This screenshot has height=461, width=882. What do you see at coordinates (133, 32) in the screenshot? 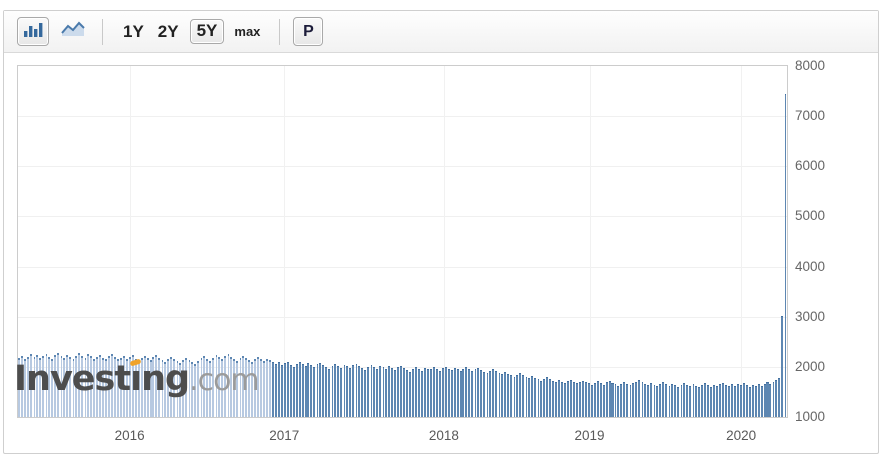
I see `range-1y-button: 1Y` at bounding box center [133, 32].